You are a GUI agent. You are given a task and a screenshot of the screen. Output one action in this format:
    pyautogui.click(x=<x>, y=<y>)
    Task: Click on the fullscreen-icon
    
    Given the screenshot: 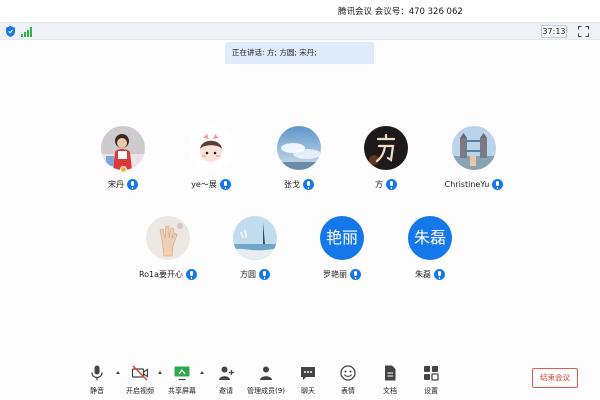 What is the action you would take?
    pyautogui.click(x=583, y=31)
    